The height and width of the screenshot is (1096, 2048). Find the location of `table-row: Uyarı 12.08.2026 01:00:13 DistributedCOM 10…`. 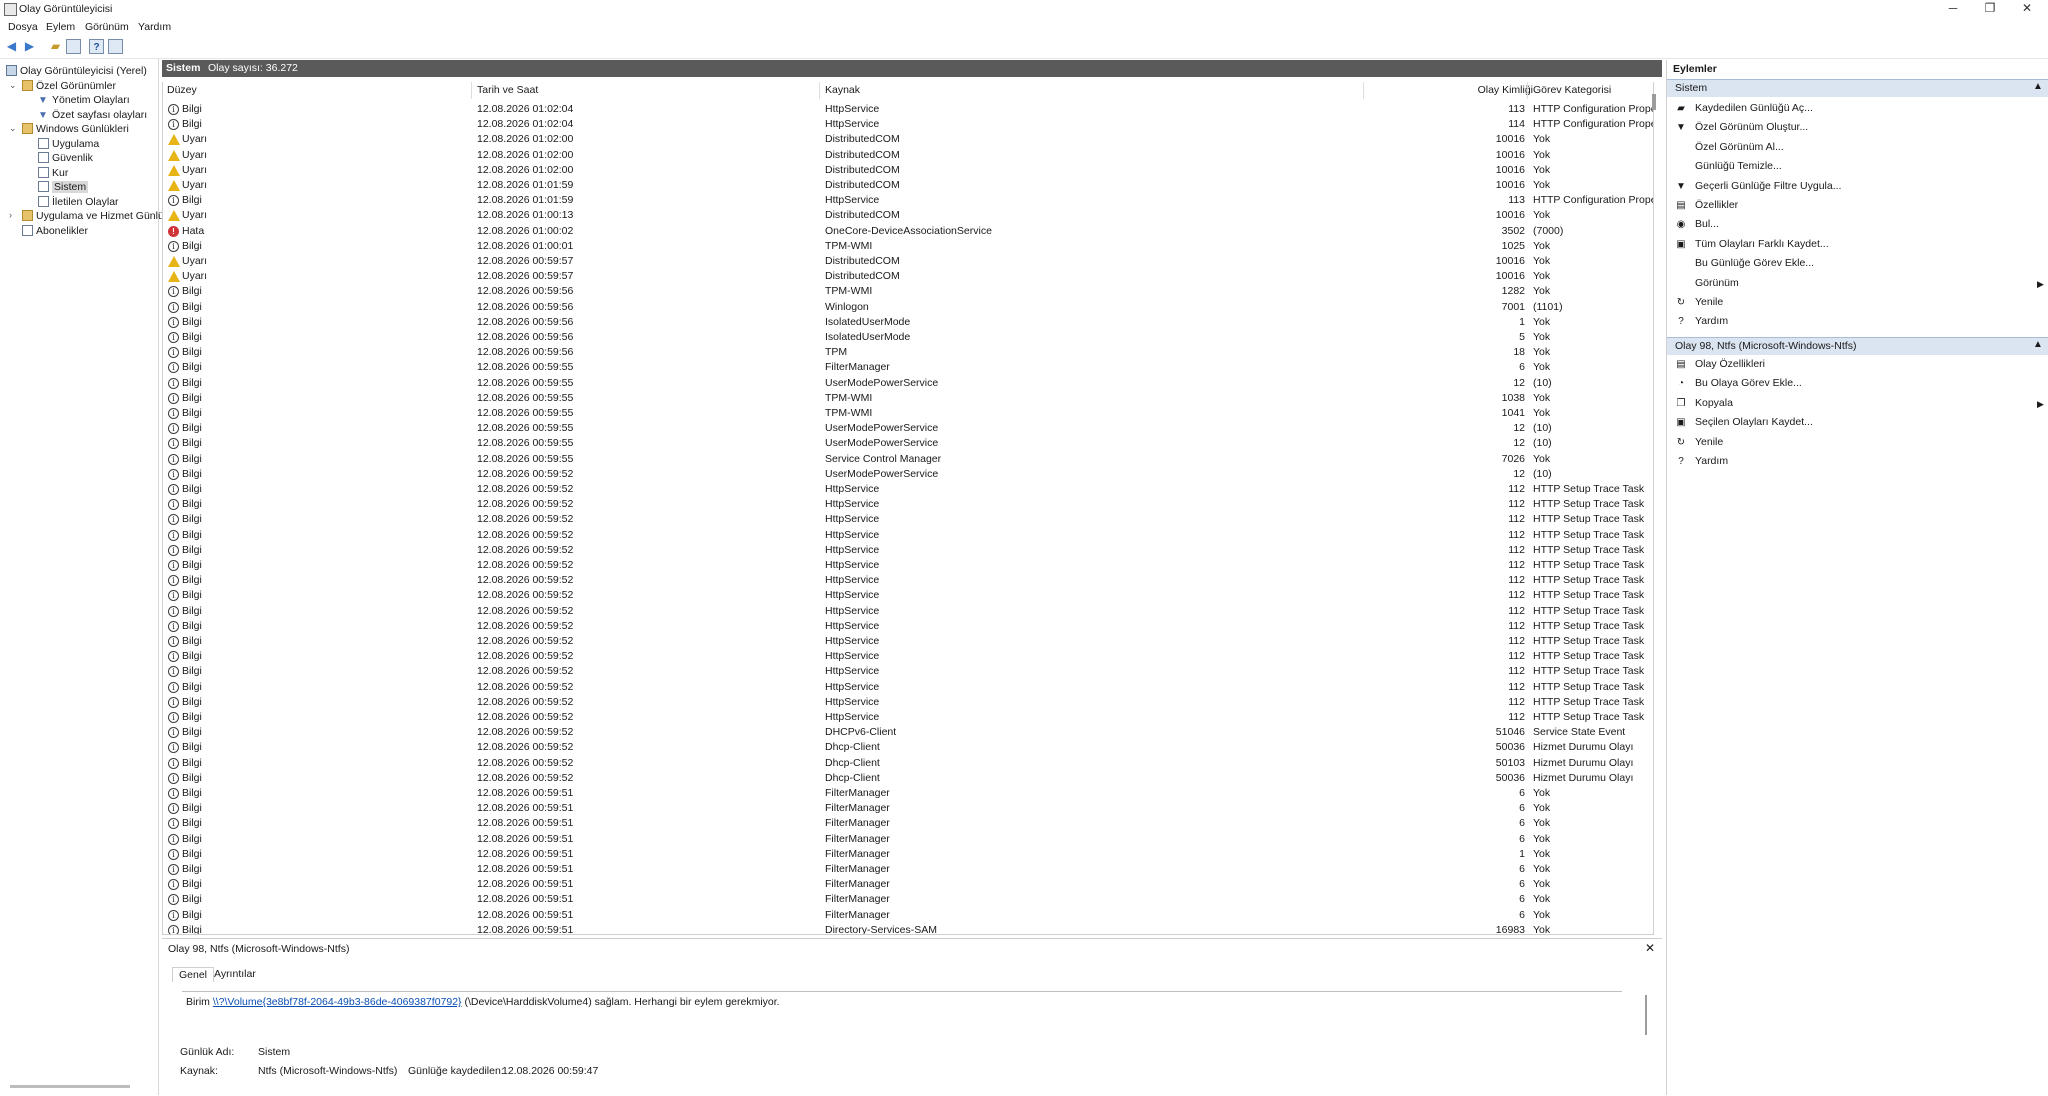

table-row: Uyarı 12.08.2026 01:00:13 DistributedCOM 10… is located at coordinates (903, 215).